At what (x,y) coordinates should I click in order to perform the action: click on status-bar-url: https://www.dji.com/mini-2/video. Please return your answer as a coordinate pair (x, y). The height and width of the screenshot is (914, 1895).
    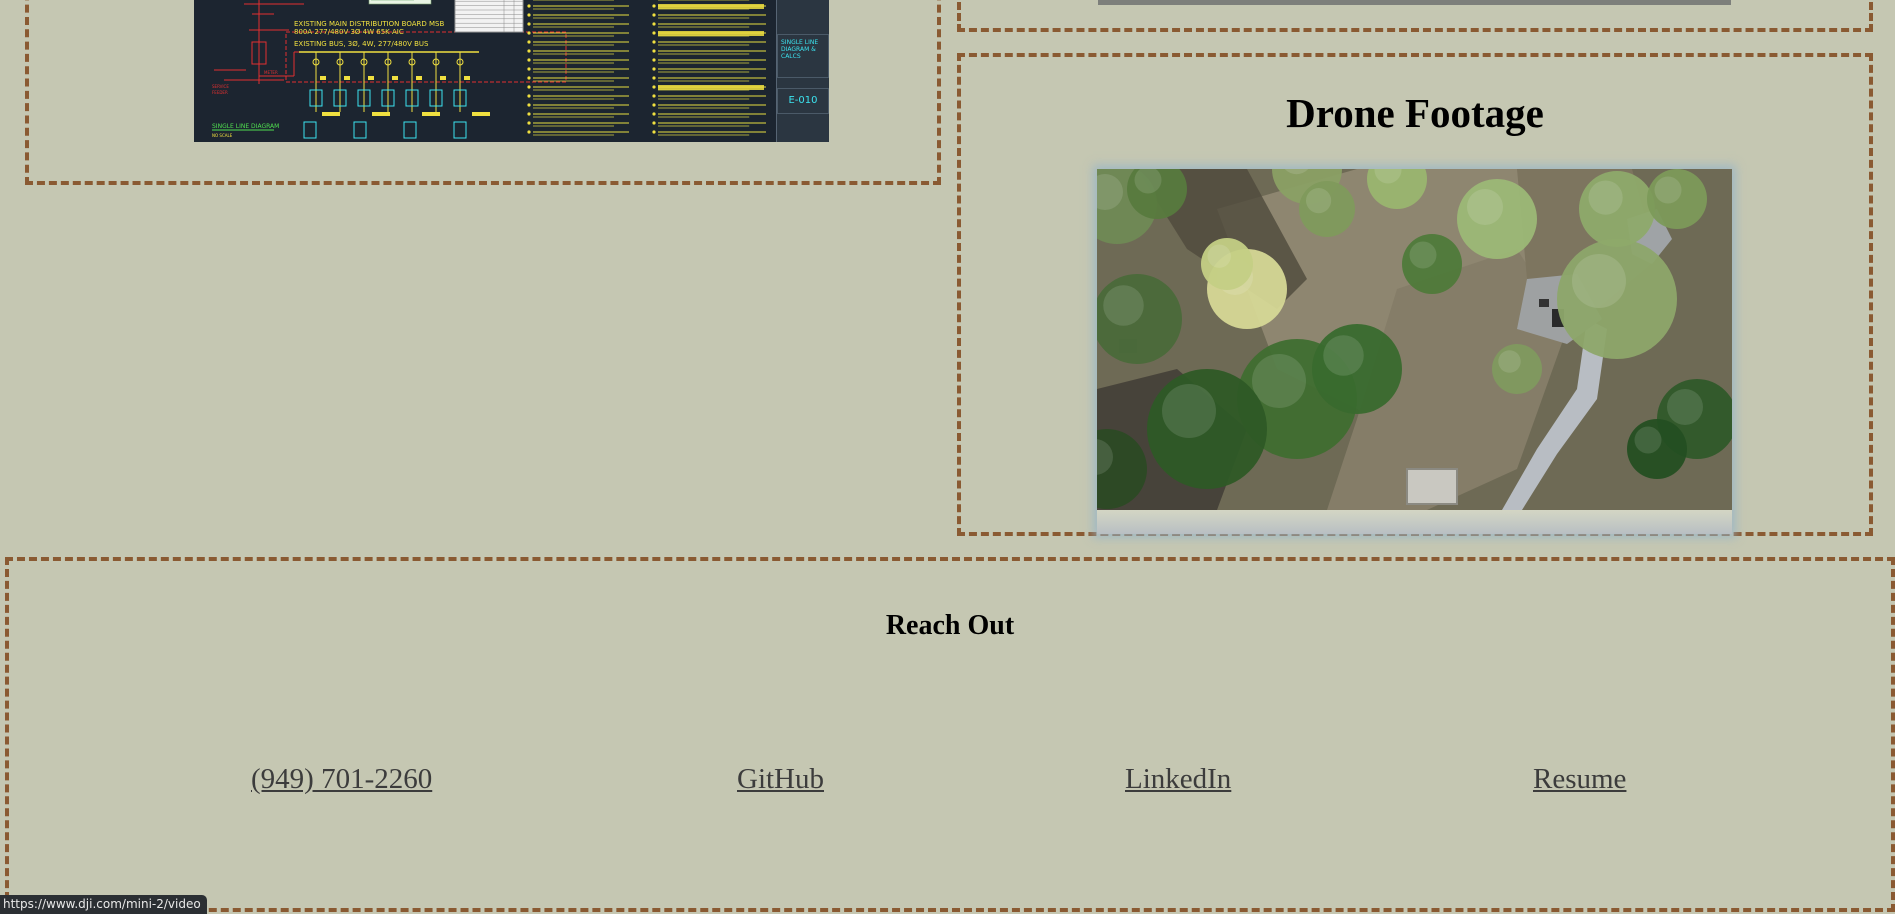
    Looking at the image, I should click on (103, 904).